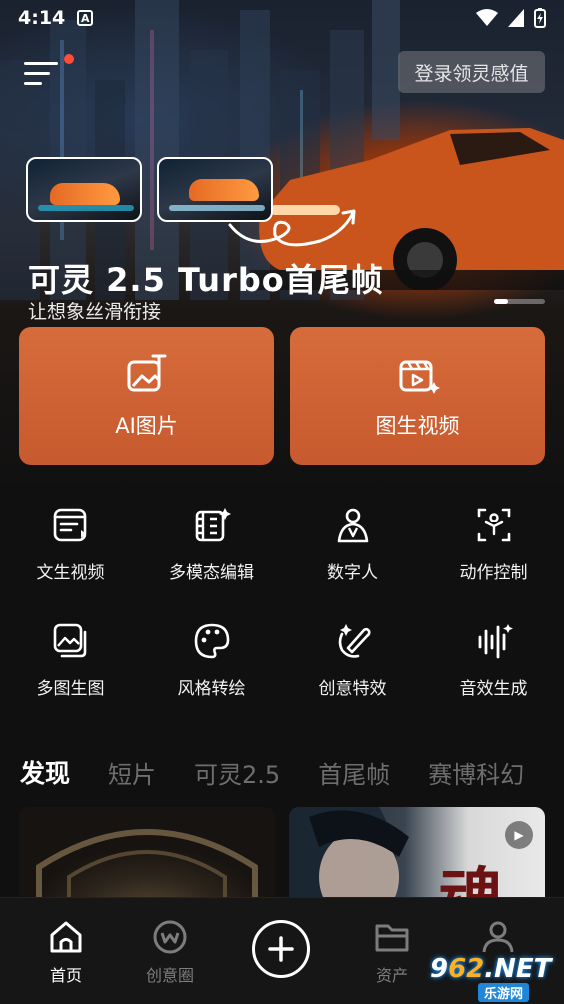 The width and height of the screenshot is (564, 1004). What do you see at coordinates (211, 544) in the screenshot?
I see `tool-multimodal-edit: 多模态编辑` at bounding box center [211, 544].